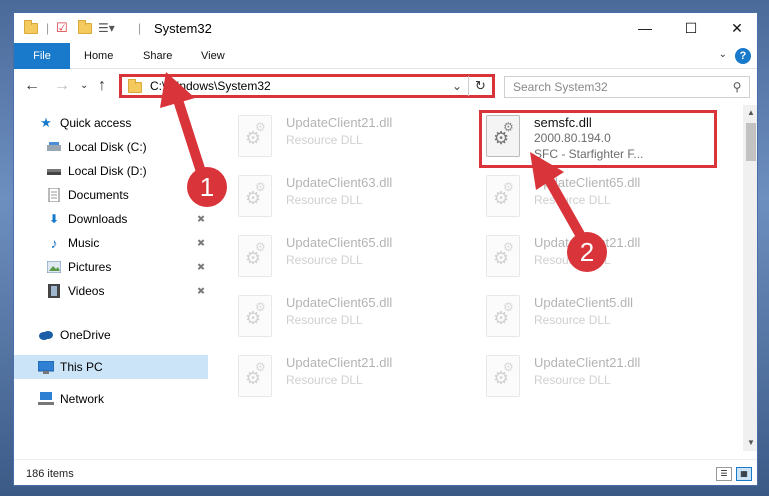 This screenshot has height=496, width=769. What do you see at coordinates (743, 56) in the screenshot?
I see `help-button: ?` at bounding box center [743, 56].